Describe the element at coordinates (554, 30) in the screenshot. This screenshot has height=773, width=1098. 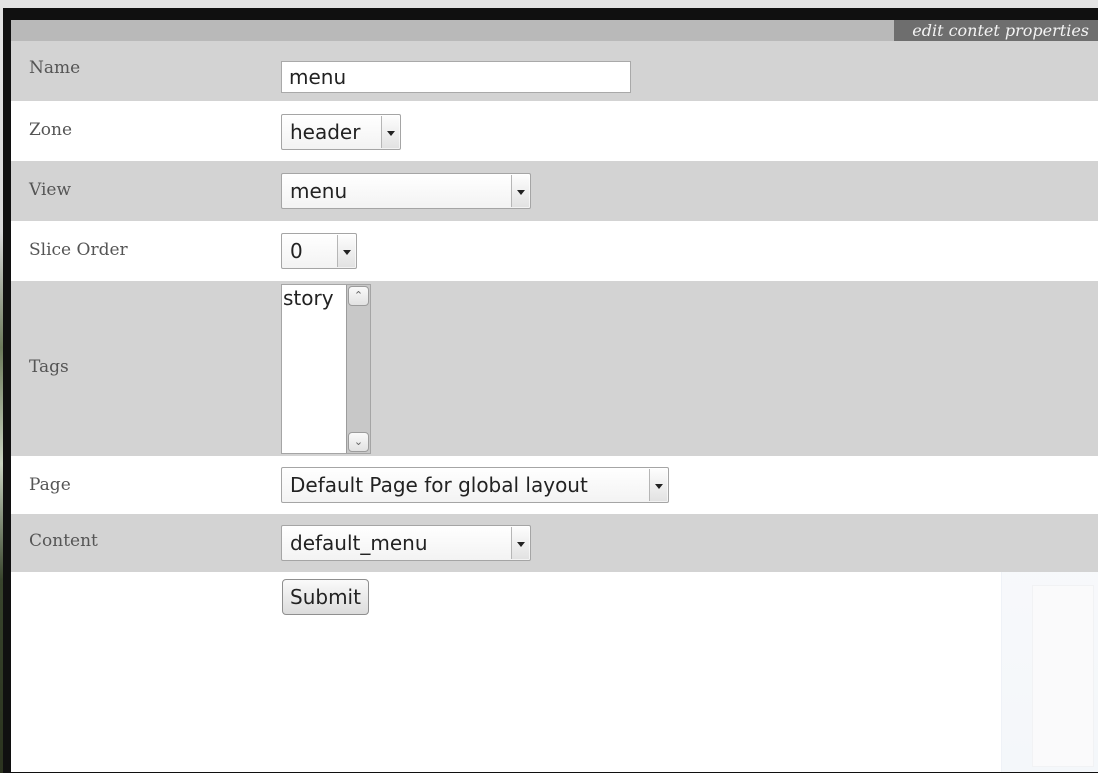
I see `dialog-title-bar: edit contet properties` at that location.